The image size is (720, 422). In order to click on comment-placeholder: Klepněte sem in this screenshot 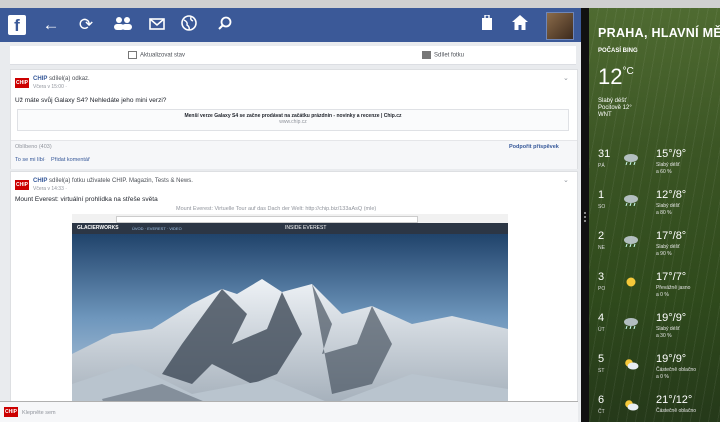, I will do `click(39, 413)`.